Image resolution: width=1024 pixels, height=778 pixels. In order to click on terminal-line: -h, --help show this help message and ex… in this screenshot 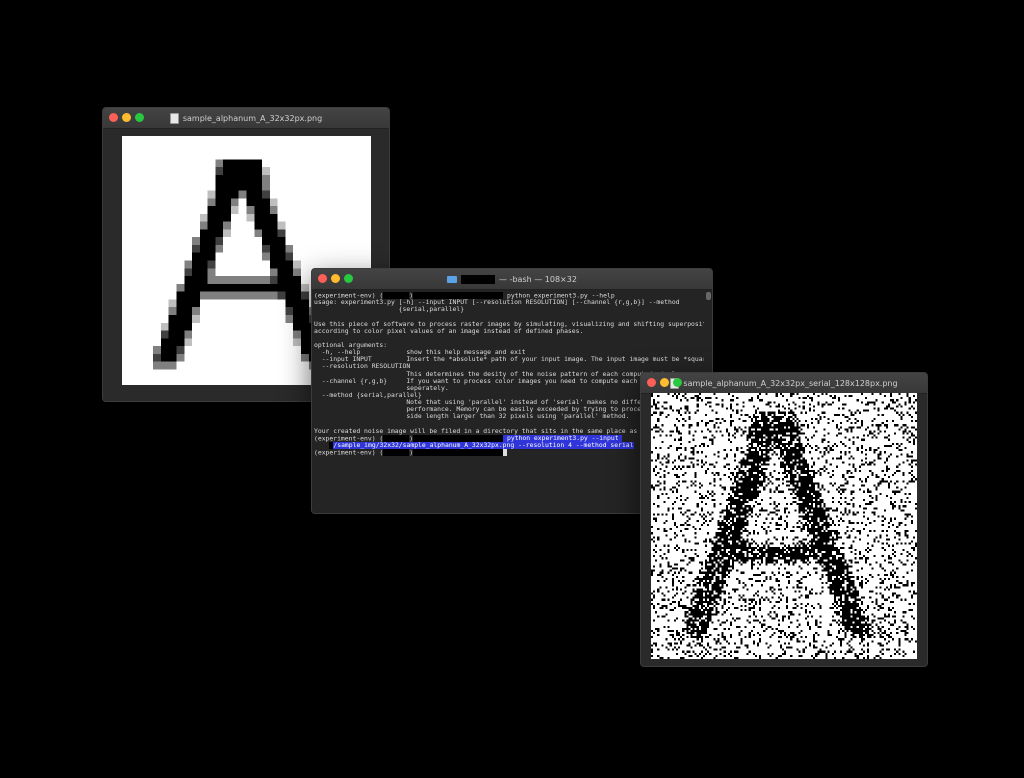, I will do `click(509, 352)`.